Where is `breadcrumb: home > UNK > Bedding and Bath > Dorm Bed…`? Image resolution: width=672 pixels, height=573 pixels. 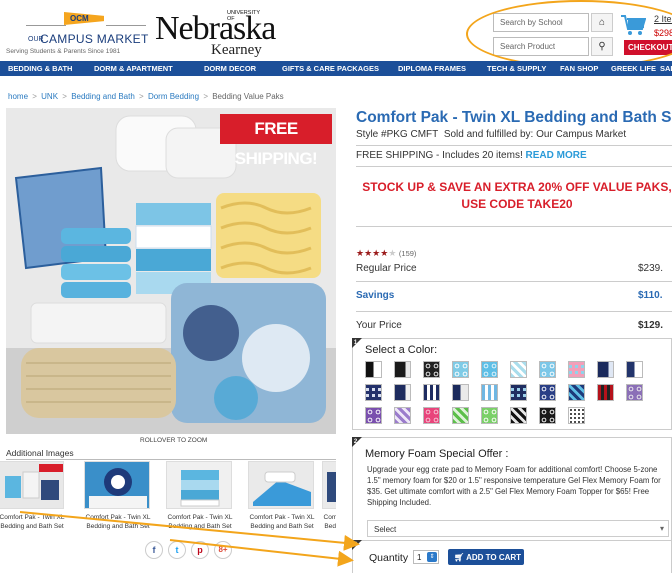
breadcrumb: home > UNK > Bedding and Bath > Dorm Bed… is located at coordinates (146, 96).